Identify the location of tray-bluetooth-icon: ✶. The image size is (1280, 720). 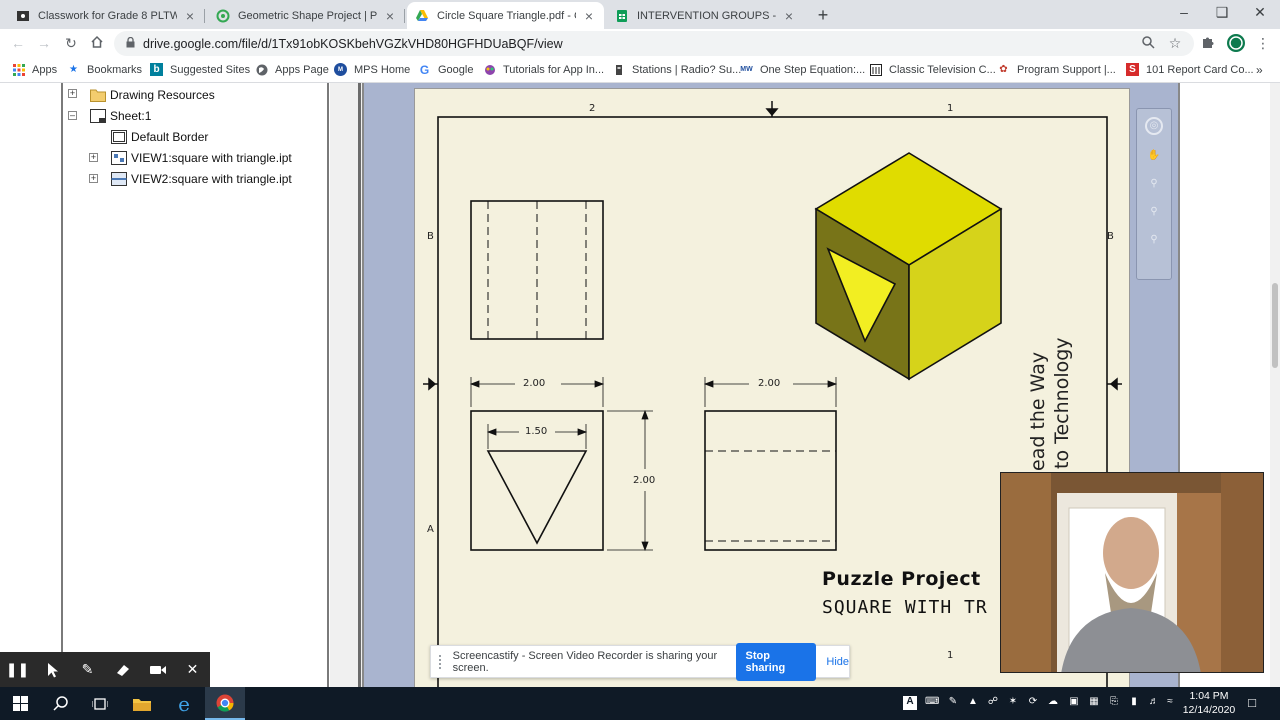
(1013, 703).